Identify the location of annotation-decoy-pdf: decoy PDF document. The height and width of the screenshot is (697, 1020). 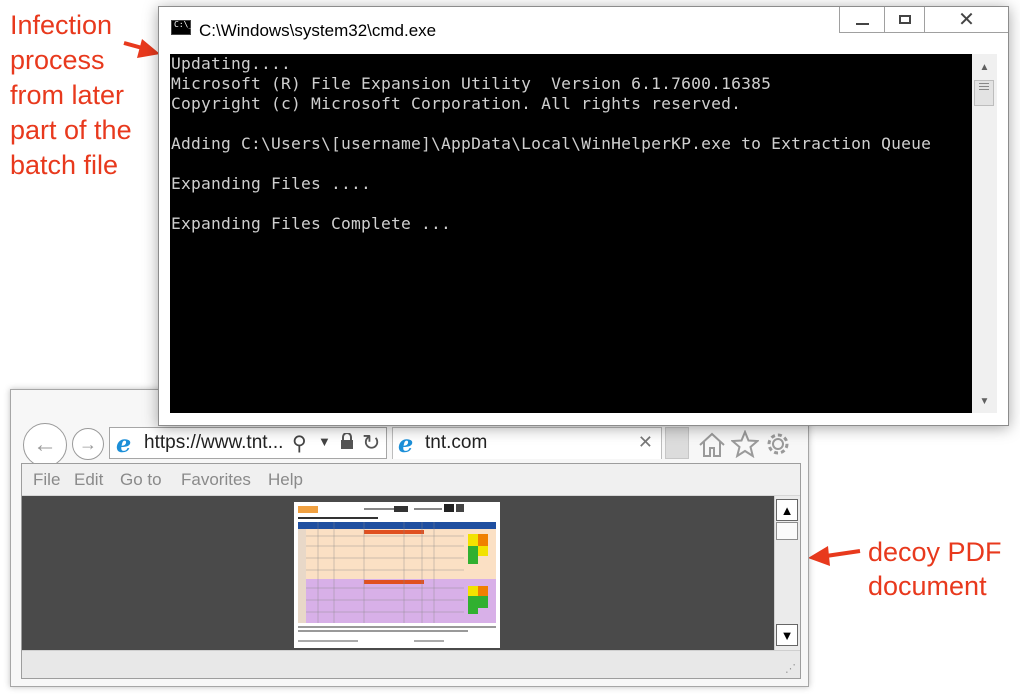
(943, 569).